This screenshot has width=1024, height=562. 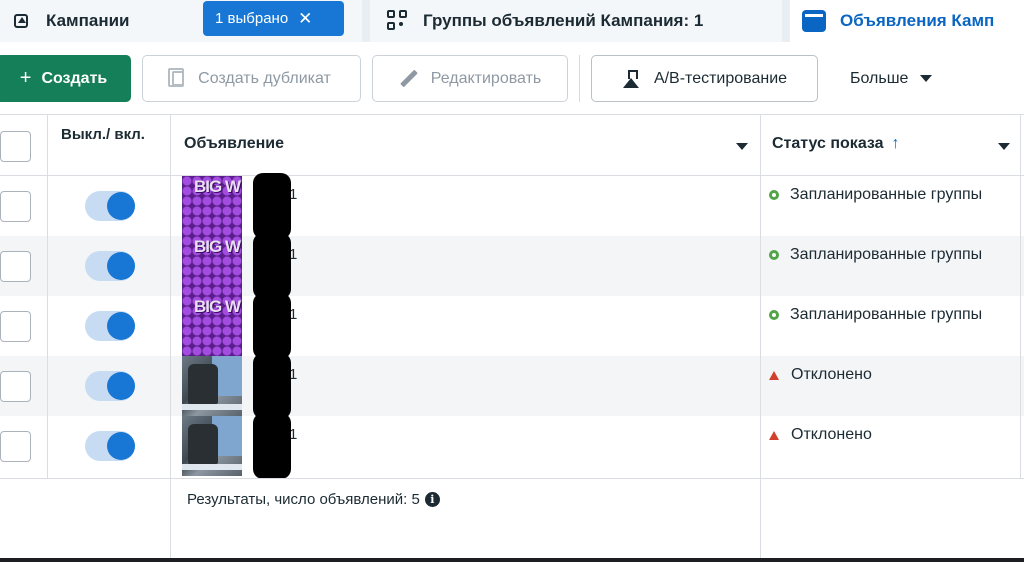 What do you see at coordinates (25, 78) in the screenshot?
I see `plus-icon: +` at bounding box center [25, 78].